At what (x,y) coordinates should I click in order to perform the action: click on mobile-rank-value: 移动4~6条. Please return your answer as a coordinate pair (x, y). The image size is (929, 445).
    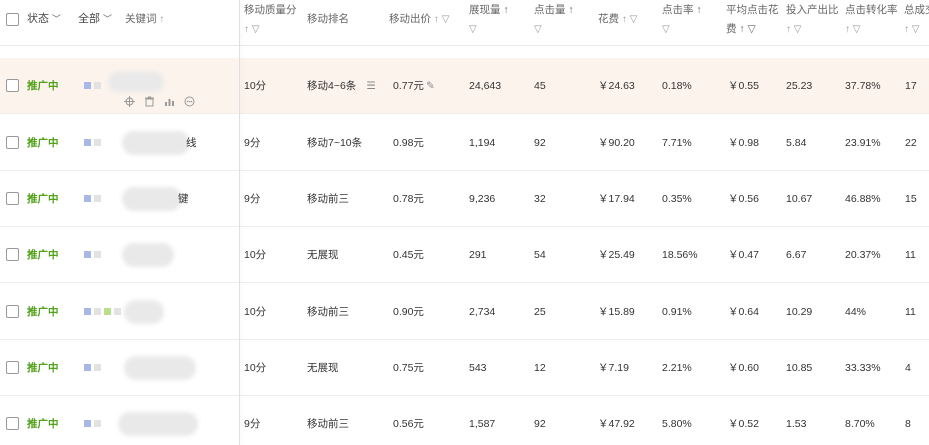
    Looking at the image, I should click on (332, 86).